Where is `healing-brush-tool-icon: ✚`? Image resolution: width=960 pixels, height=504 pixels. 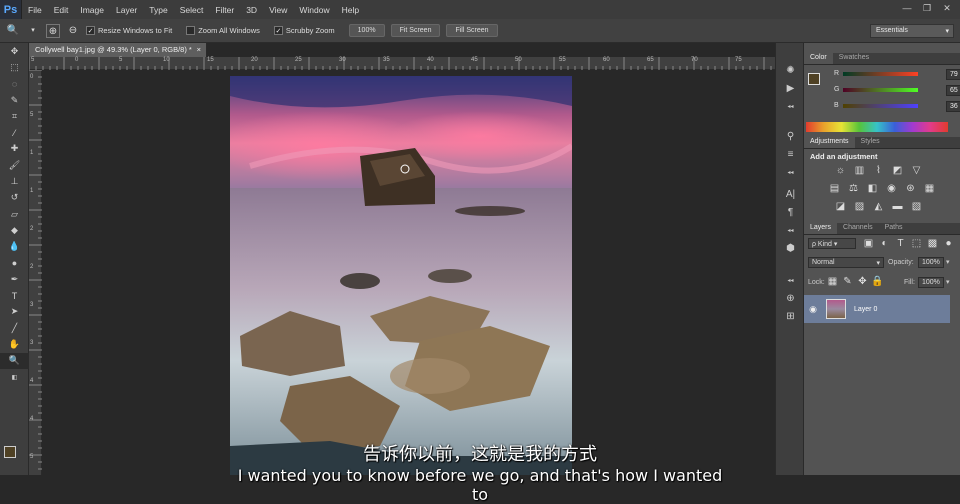 healing-brush-tool-icon: ✚ is located at coordinates (14, 149).